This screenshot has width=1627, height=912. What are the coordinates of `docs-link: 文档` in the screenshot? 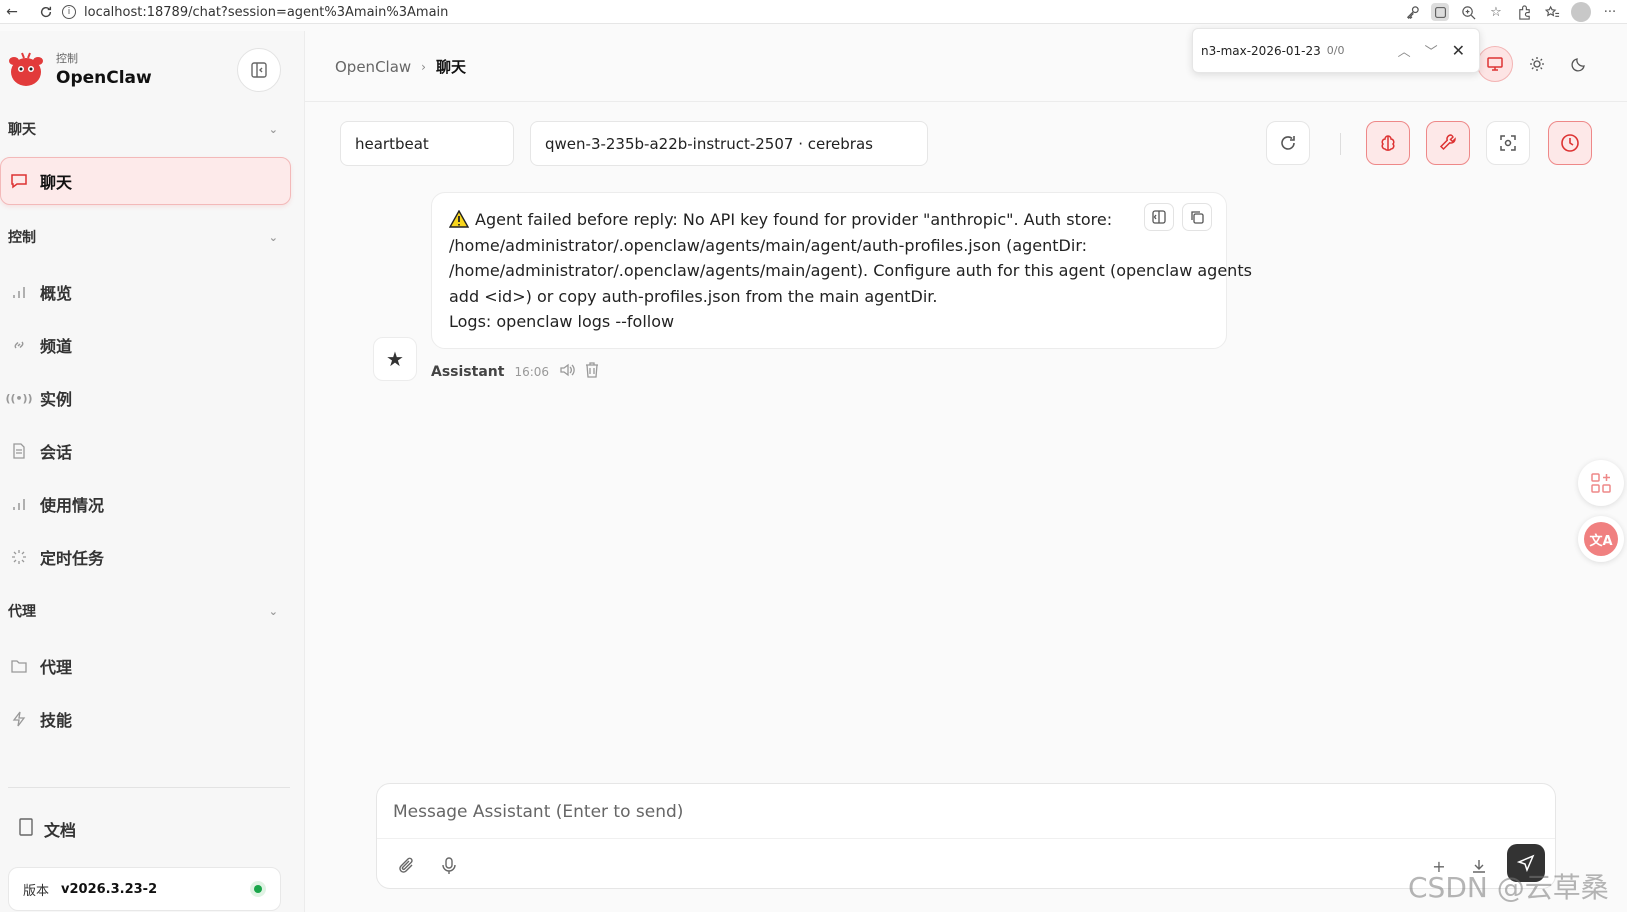 It's located at (47, 829).